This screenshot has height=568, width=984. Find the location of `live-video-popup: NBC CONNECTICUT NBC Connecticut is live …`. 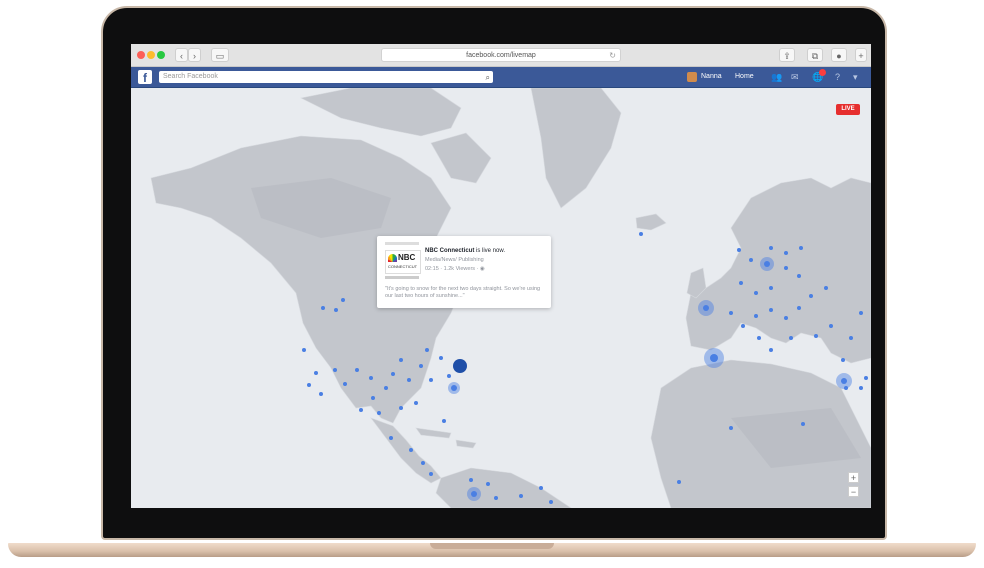

live-video-popup: NBC CONNECTICUT NBC Connecticut is live … is located at coordinates (464, 272).